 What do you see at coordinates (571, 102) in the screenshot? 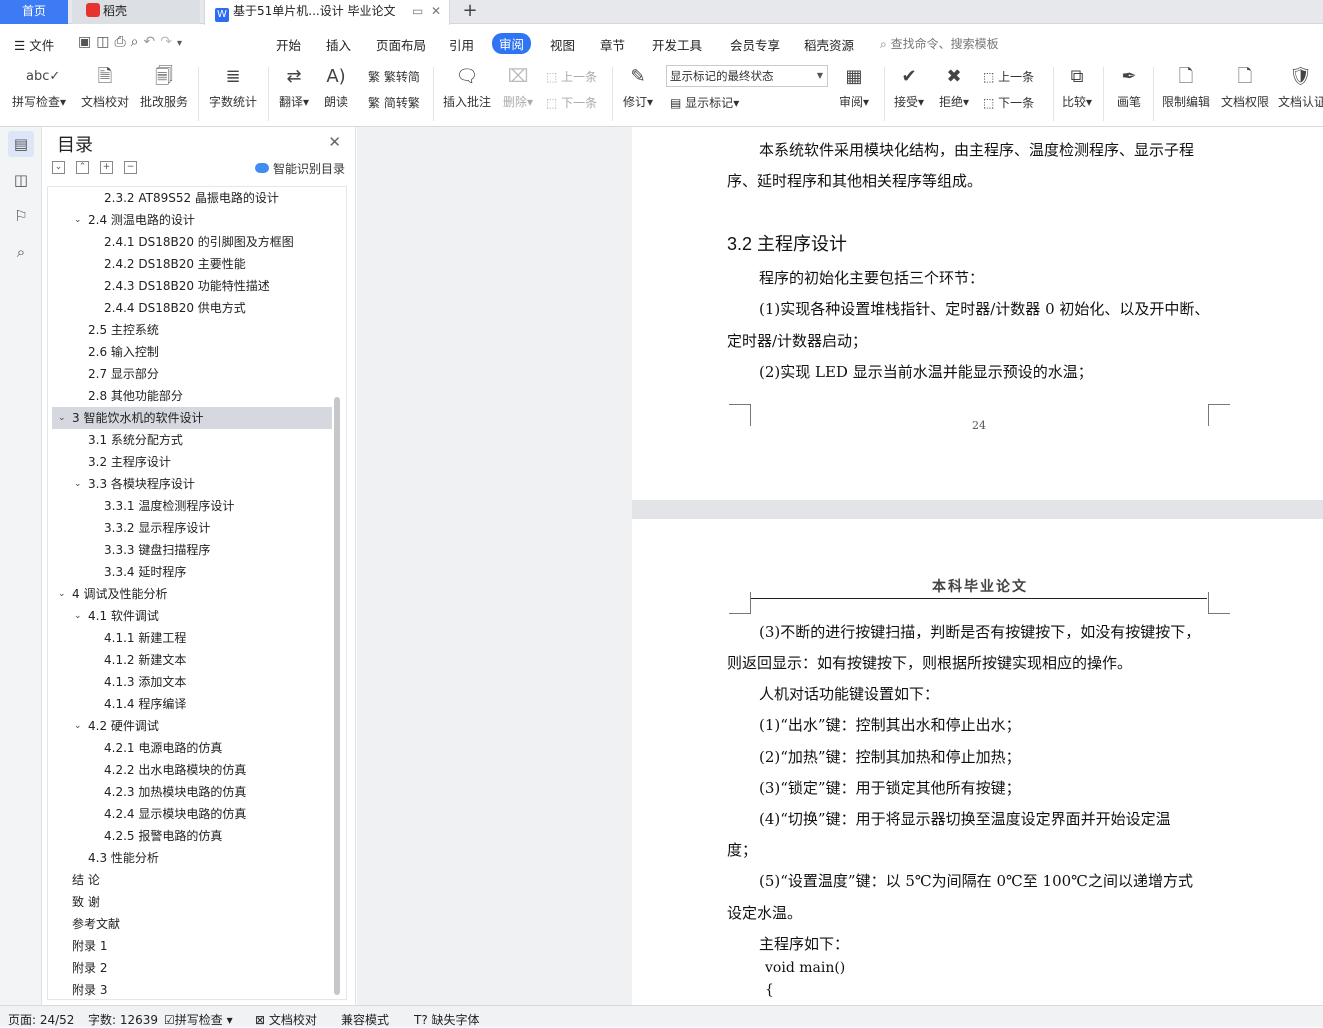
I see `next-comment-button: ⬚ 下一条` at bounding box center [571, 102].